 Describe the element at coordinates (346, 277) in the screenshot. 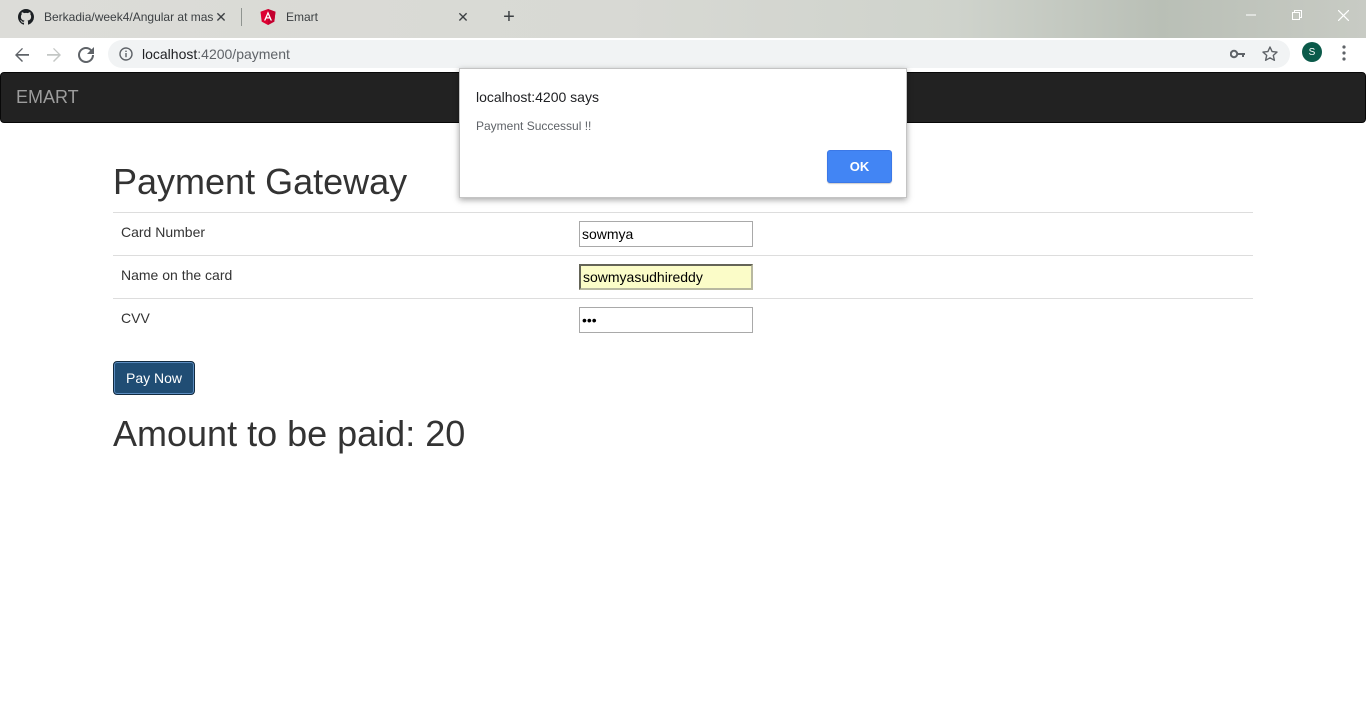

I see `field-label-name-on-card: Name on the card` at that location.